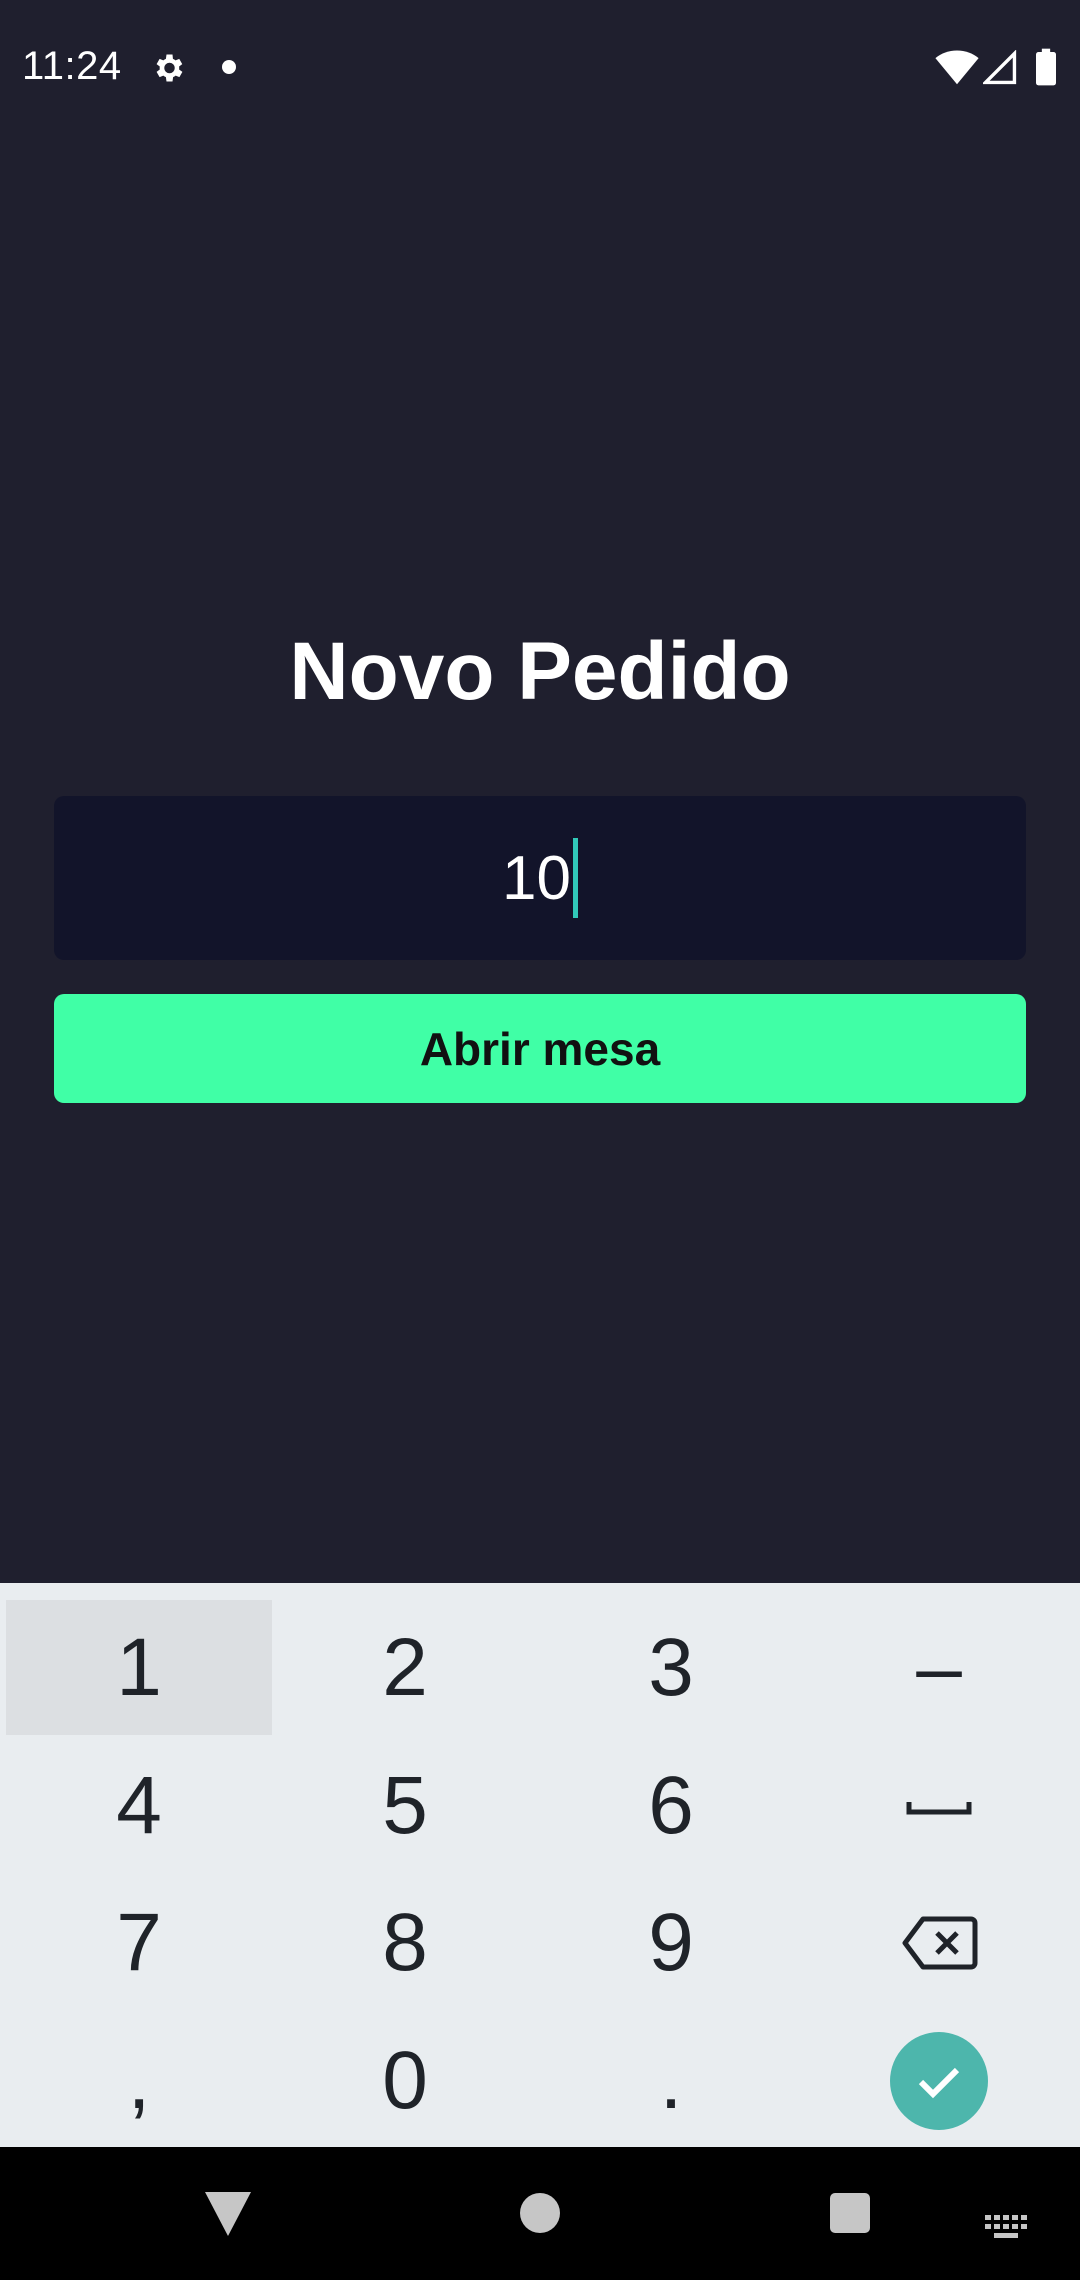 The width and height of the screenshot is (1080, 2280). I want to click on key-3: 3, so click(671, 1667).